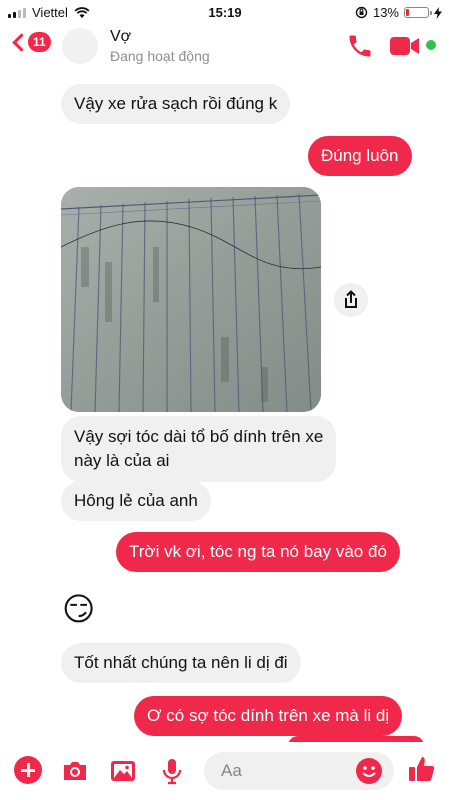  What do you see at coordinates (199, 436) in the screenshot?
I see `message-line: Vậy sợi tóc dài tổ bố dính trên xe` at bounding box center [199, 436].